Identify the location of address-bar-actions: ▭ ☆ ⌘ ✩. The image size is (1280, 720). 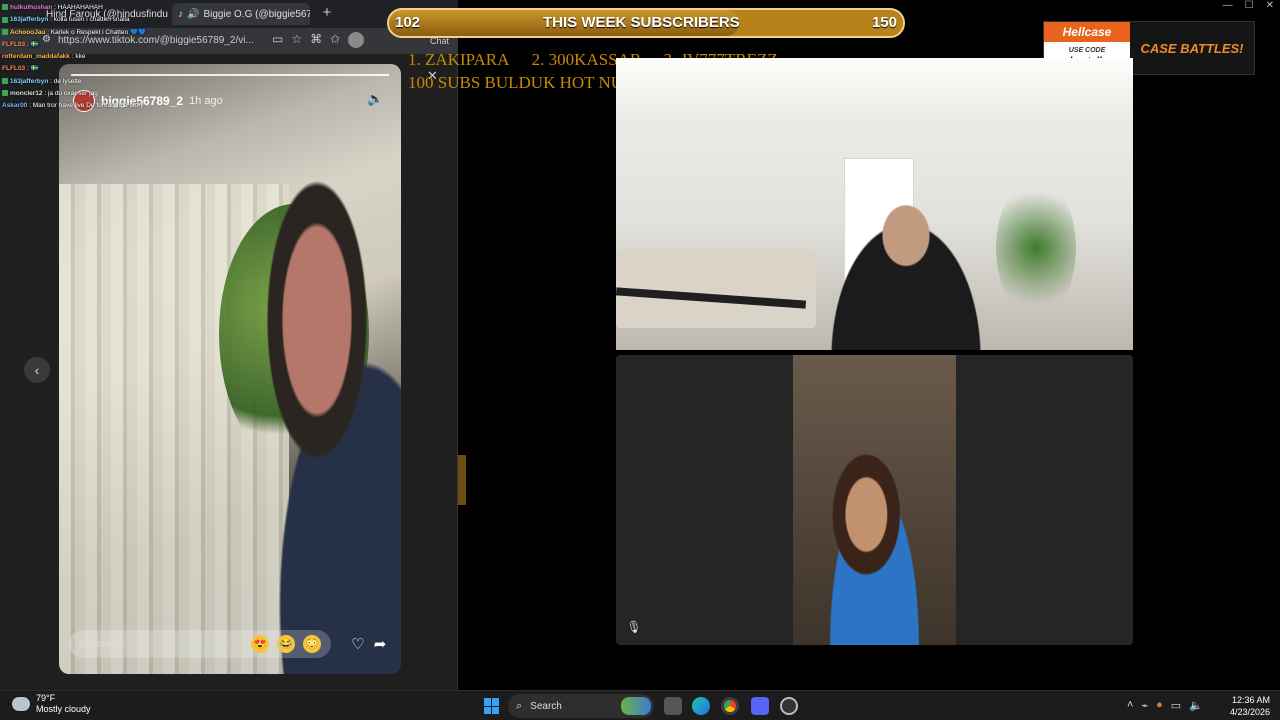
(318, 40).